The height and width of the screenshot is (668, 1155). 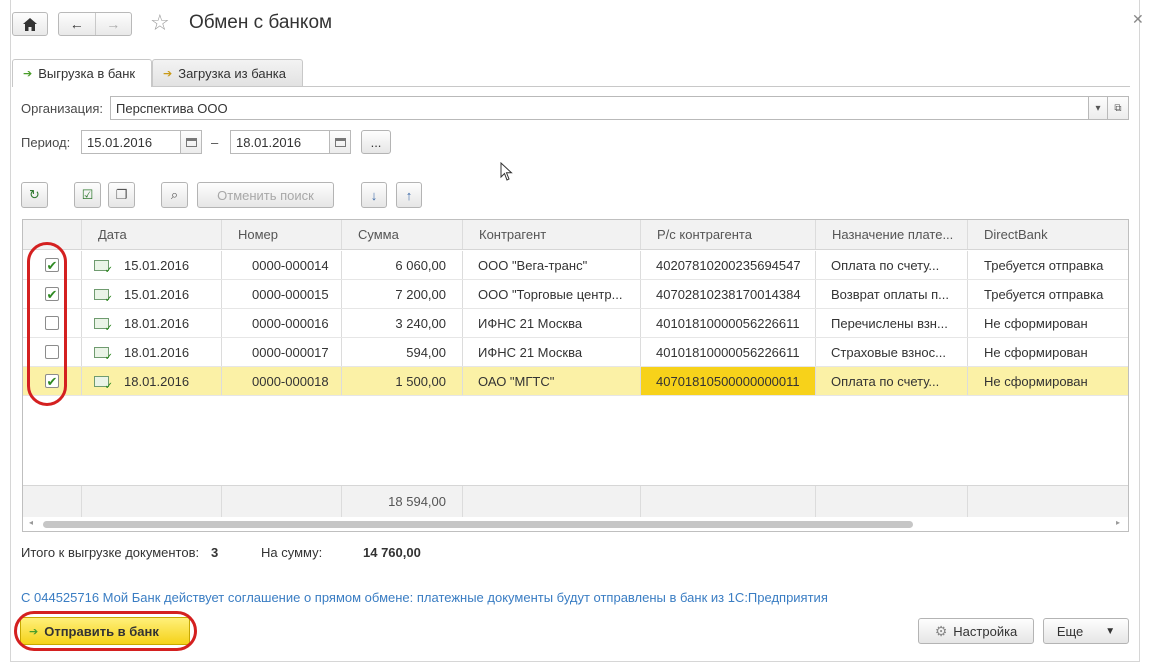 What do you see at coordinates (506, 171) in the screenshot?
I see `mouse-cursor-icon` at bounding box center [506, 171].